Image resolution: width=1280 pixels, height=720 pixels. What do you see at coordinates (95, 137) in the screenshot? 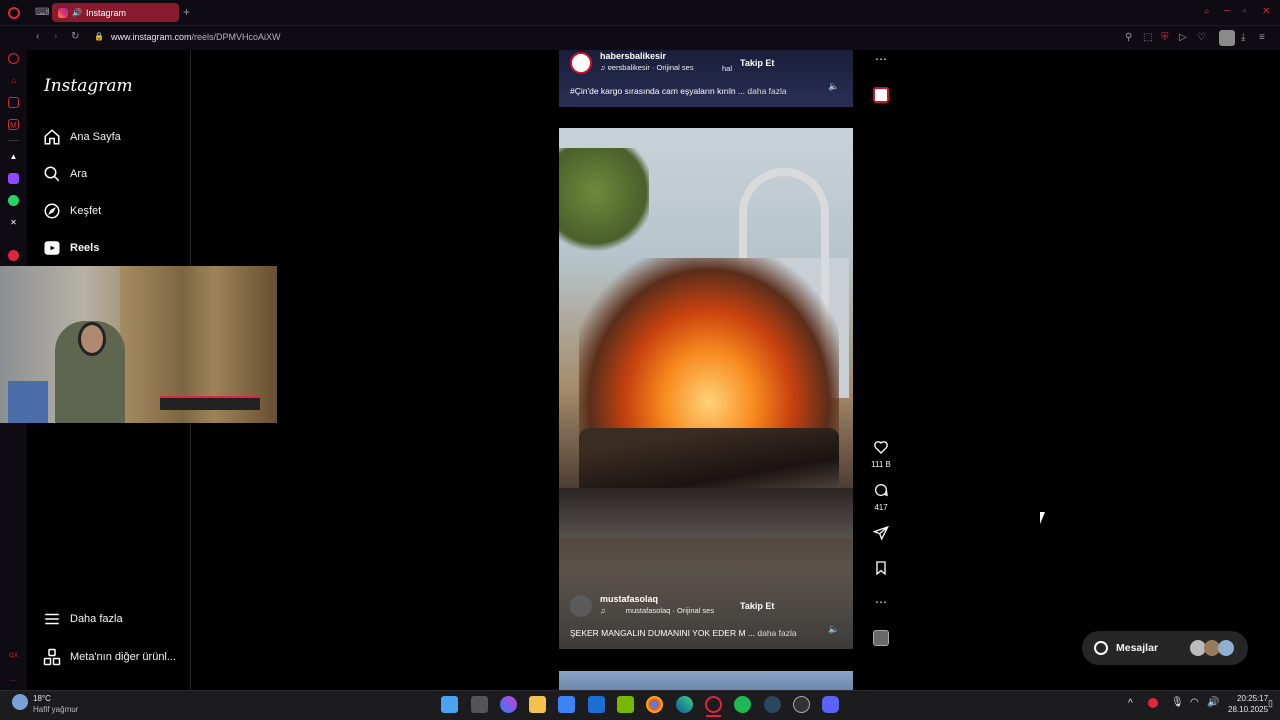
I see `nav-label-home: Ana Sayfa` at bounding box center [95, 137].